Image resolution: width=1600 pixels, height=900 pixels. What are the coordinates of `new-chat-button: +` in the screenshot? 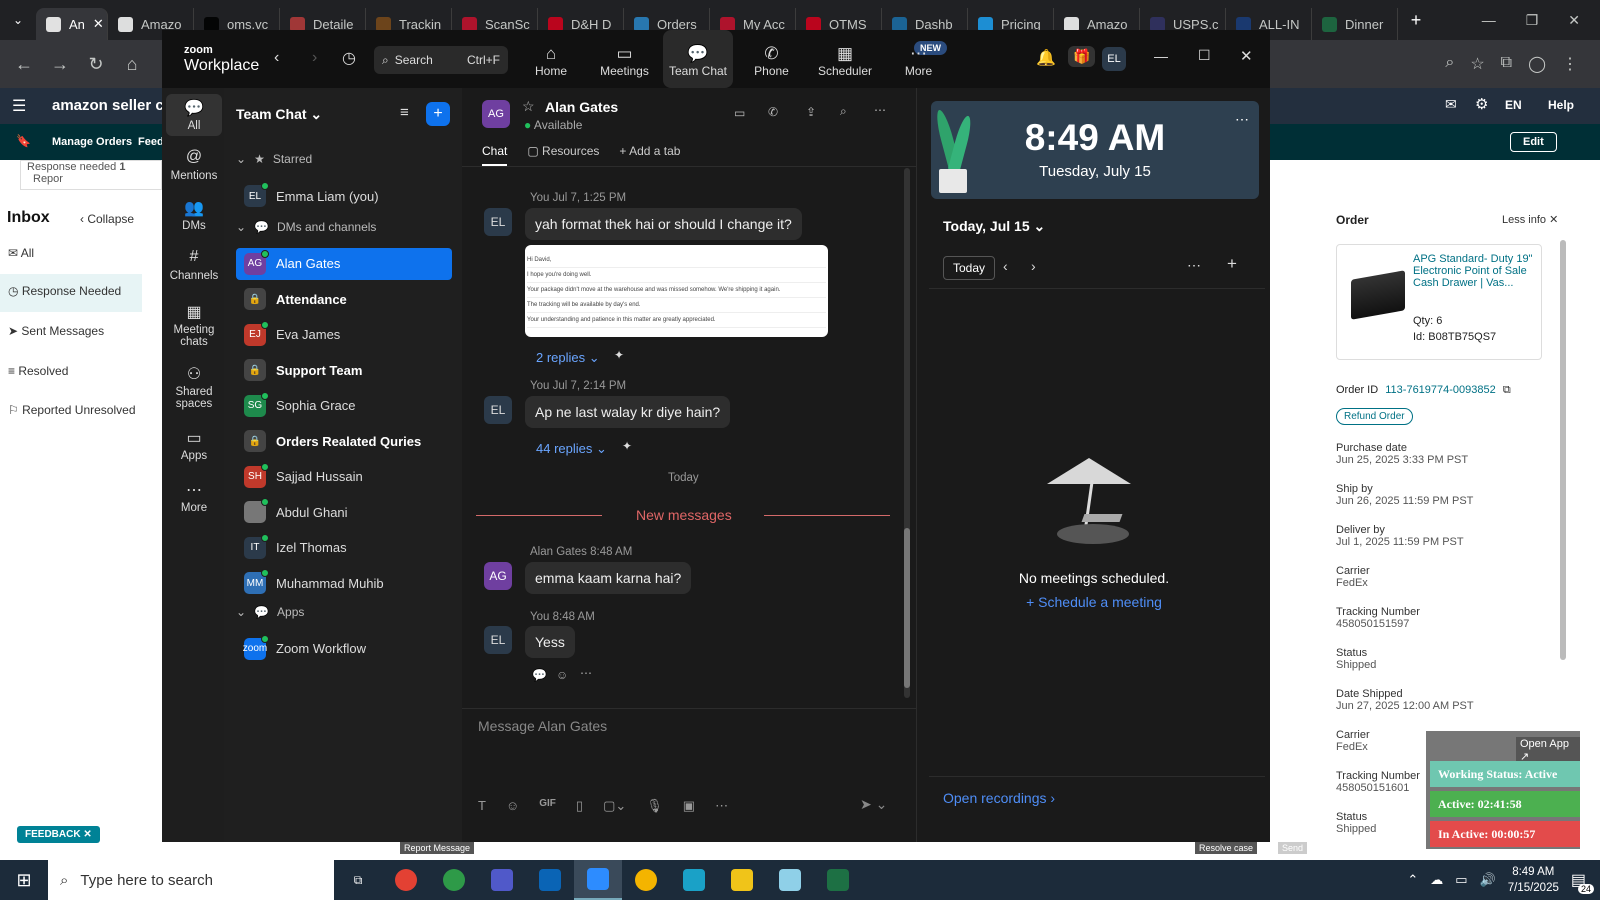 It's located at (438, 114).